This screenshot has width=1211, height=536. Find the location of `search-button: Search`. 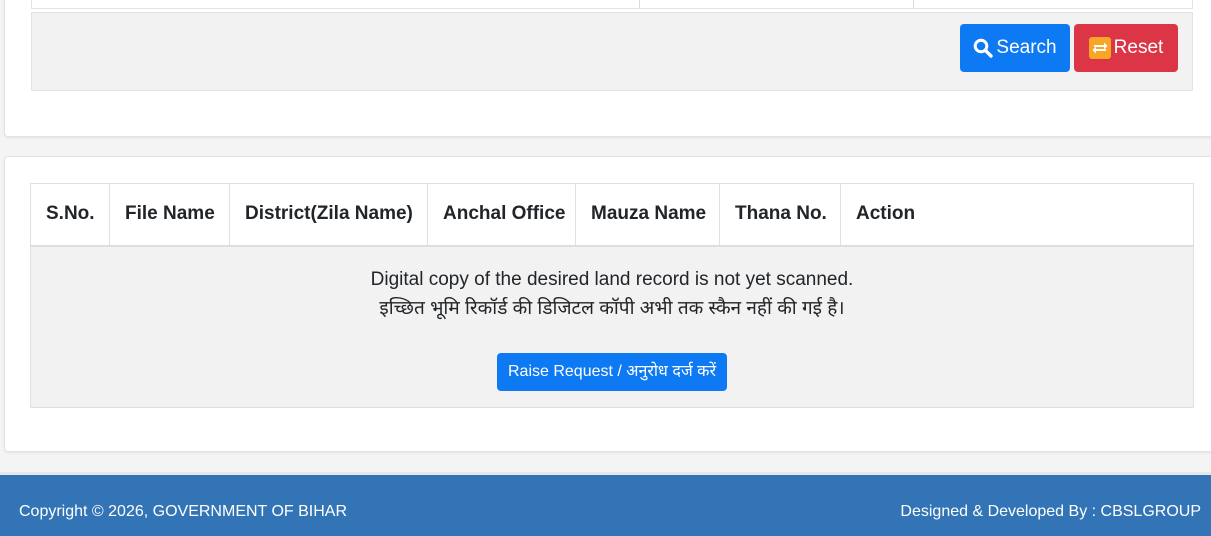

search-button: Search is located at coordinates (1015, 48).